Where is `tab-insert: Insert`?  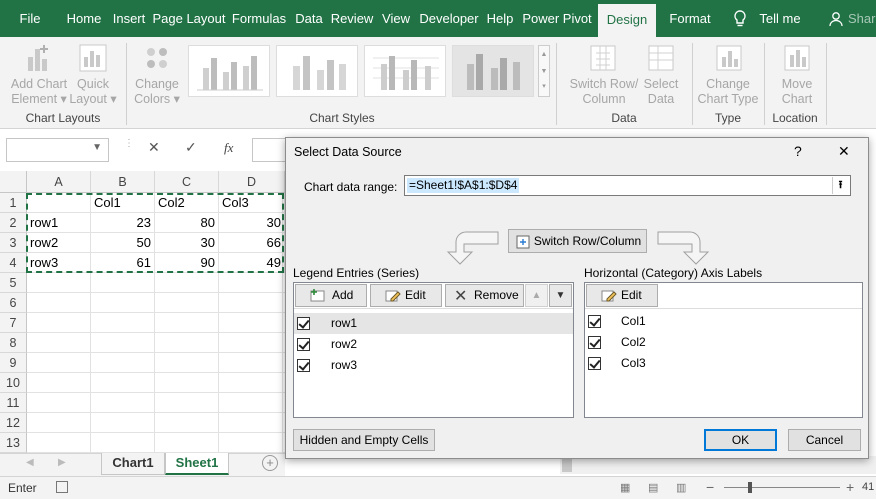 tab-insert: Insert is located at coordinates (129, 18).